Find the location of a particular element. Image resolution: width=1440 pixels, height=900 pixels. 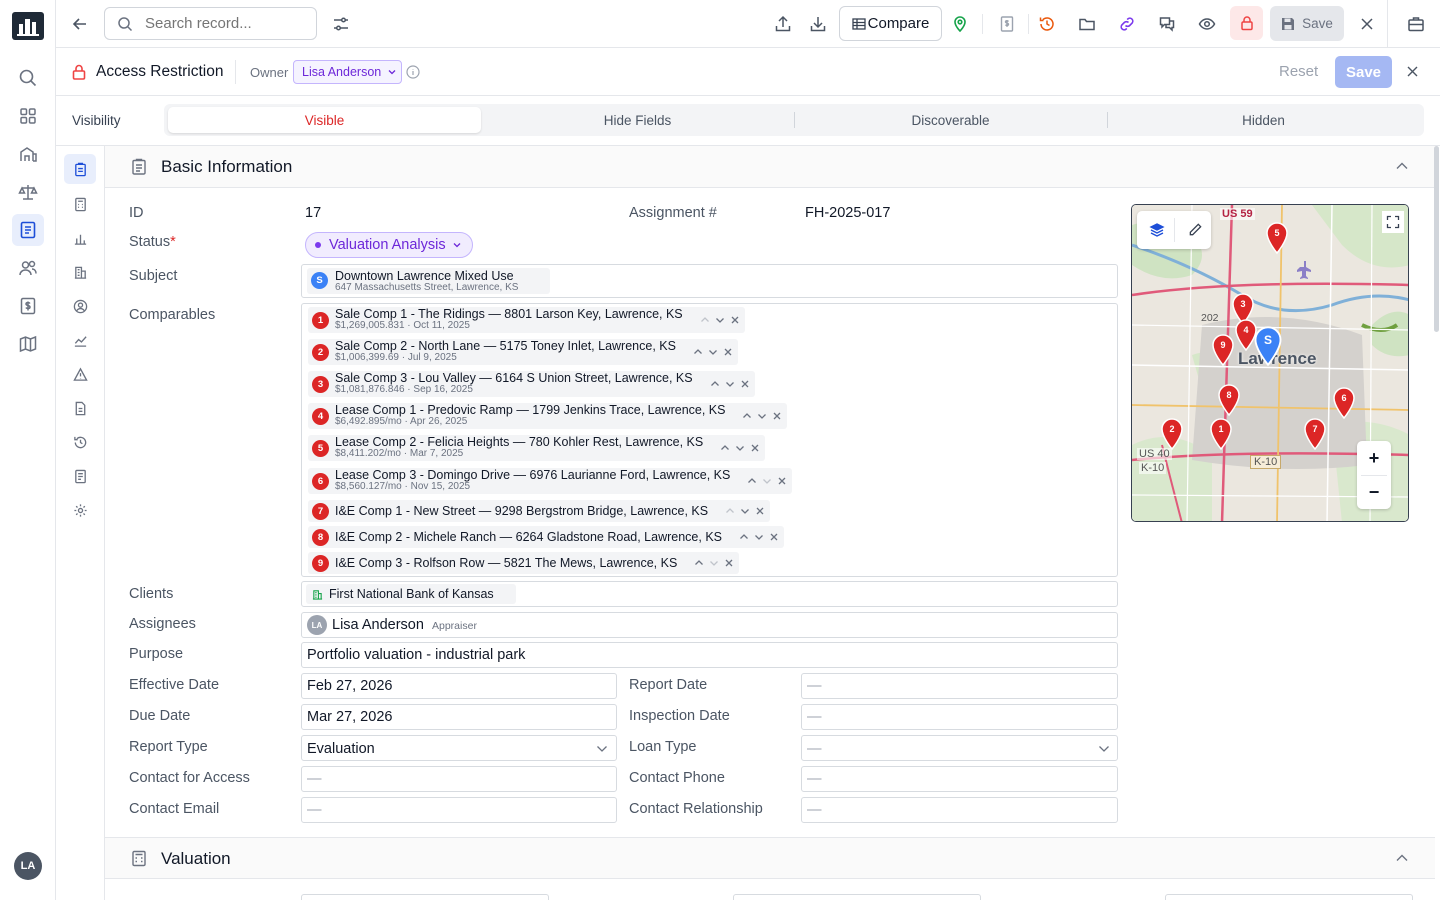

comments-icon is located at coordinates (1167, 24).